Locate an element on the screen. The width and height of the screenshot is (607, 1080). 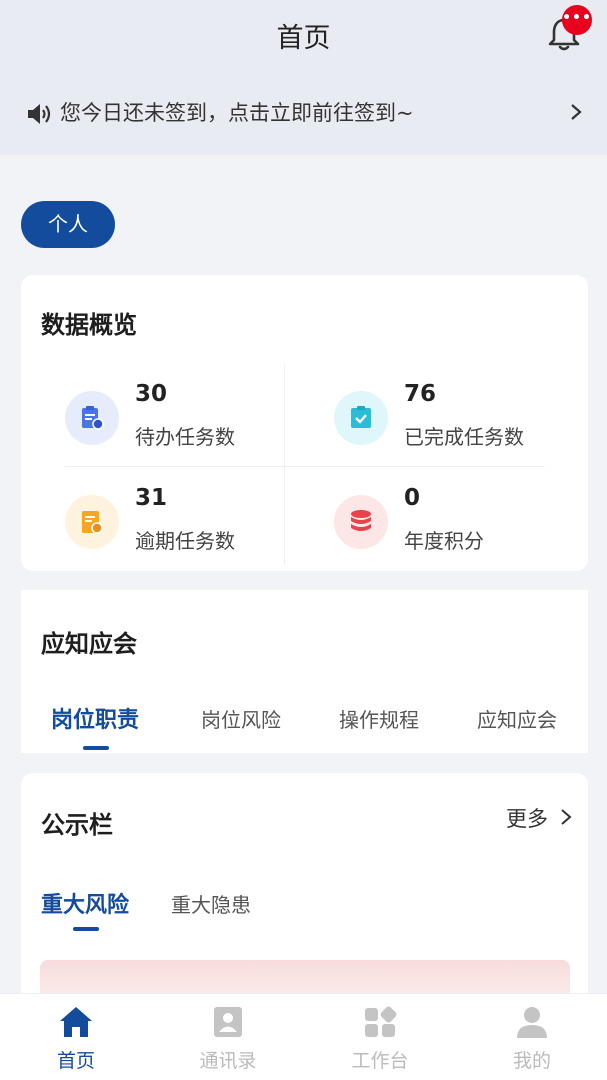
tabbar-contacts: 通讯录 is located at coordinates (228, 1037).